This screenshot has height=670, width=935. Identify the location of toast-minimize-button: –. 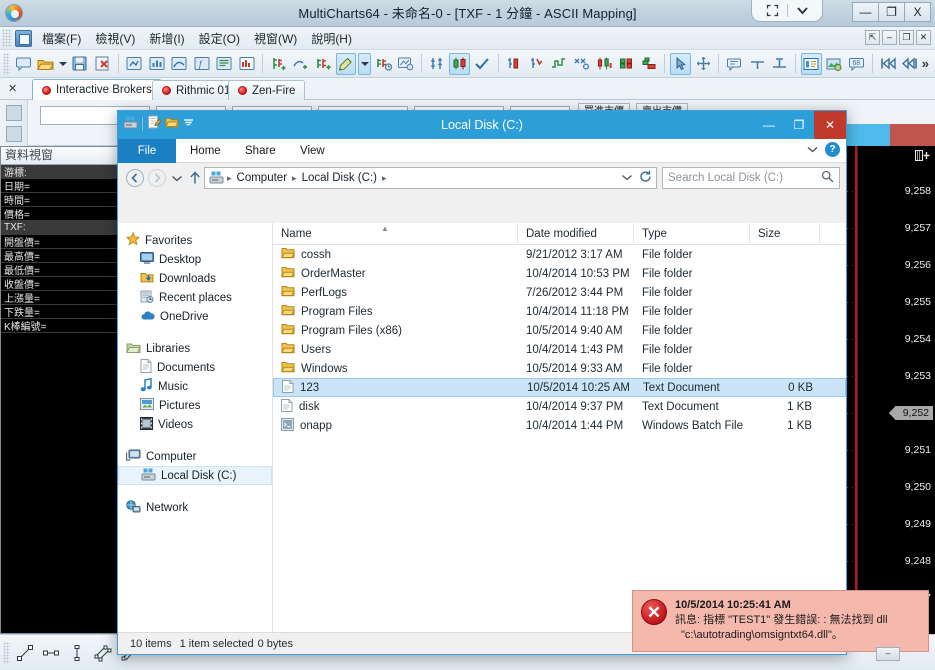
(888, 654).